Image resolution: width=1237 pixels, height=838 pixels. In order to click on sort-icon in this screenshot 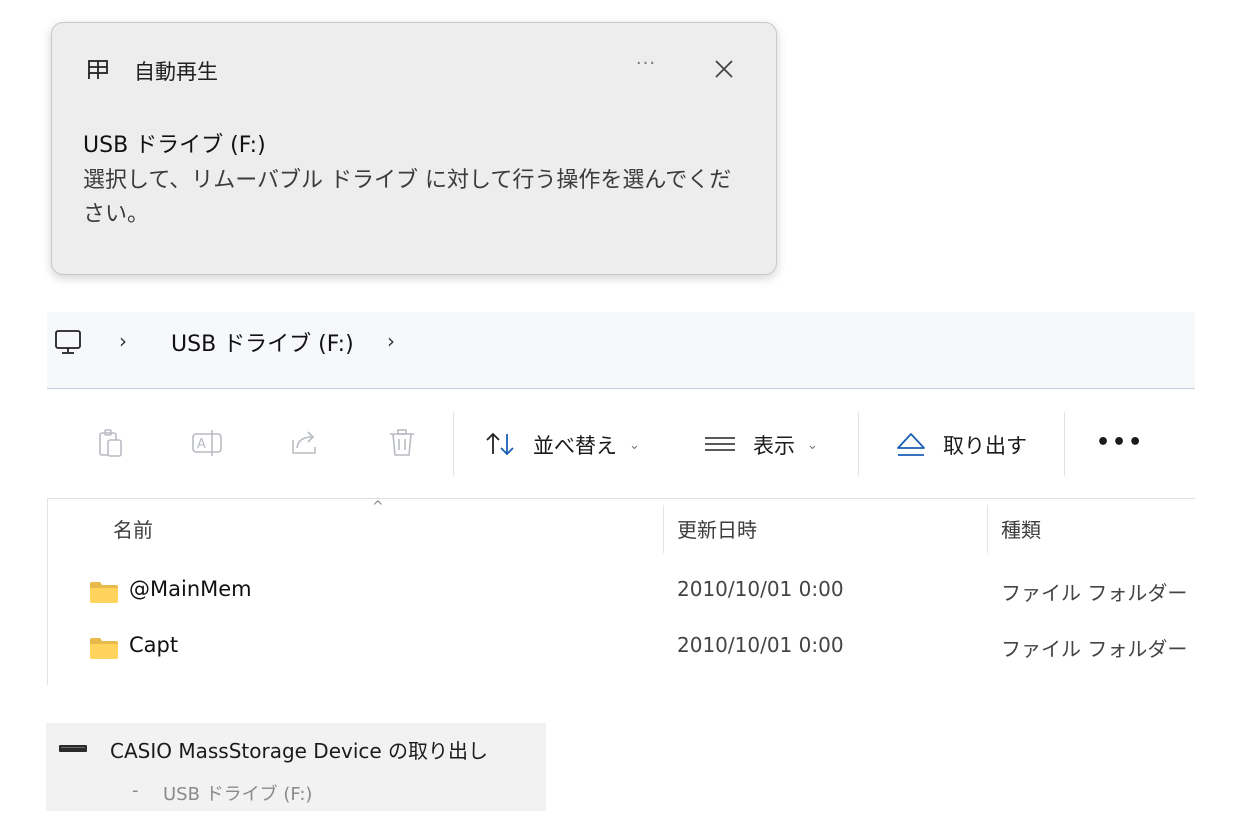, I will do `click(500, 444)`.